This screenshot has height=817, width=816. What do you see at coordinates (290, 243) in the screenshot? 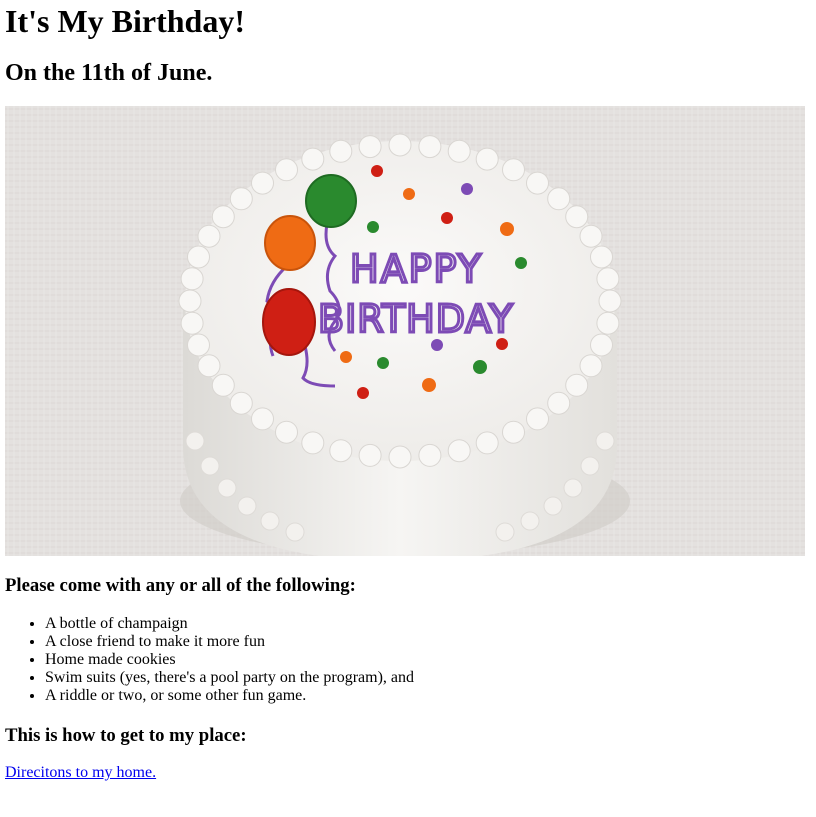
I see `balloon-orange` at bounding box center [290, 243].